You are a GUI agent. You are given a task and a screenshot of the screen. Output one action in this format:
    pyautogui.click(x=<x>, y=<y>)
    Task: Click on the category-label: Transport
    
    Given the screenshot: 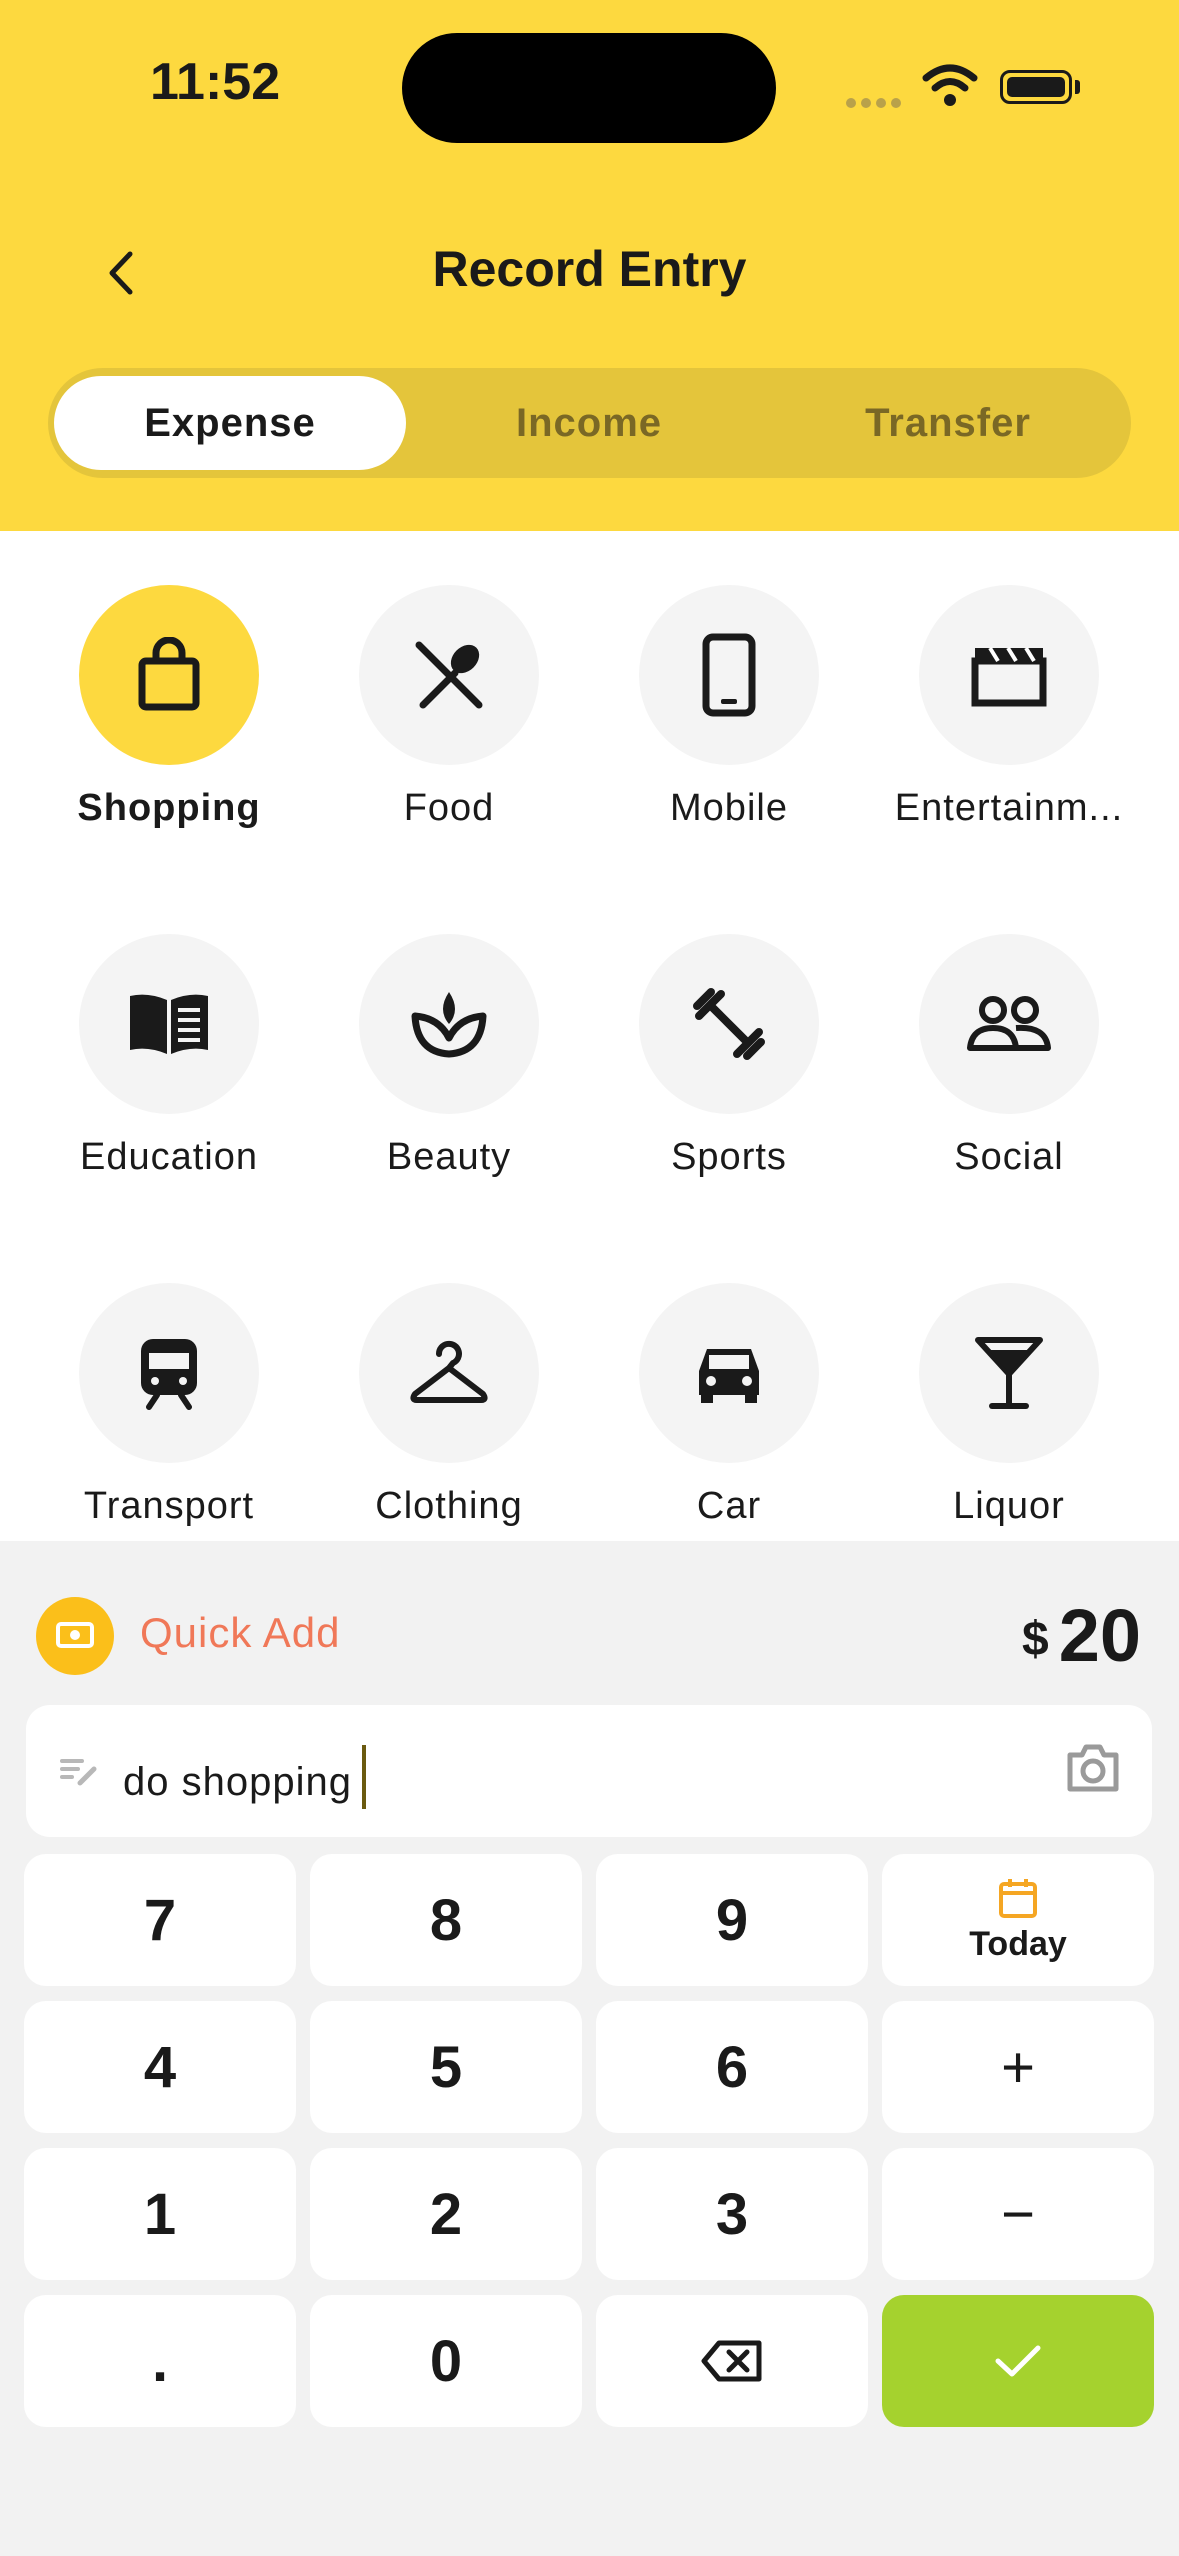 What is the action you would take?
    pyautogui.click(x=169, y=1506)
    